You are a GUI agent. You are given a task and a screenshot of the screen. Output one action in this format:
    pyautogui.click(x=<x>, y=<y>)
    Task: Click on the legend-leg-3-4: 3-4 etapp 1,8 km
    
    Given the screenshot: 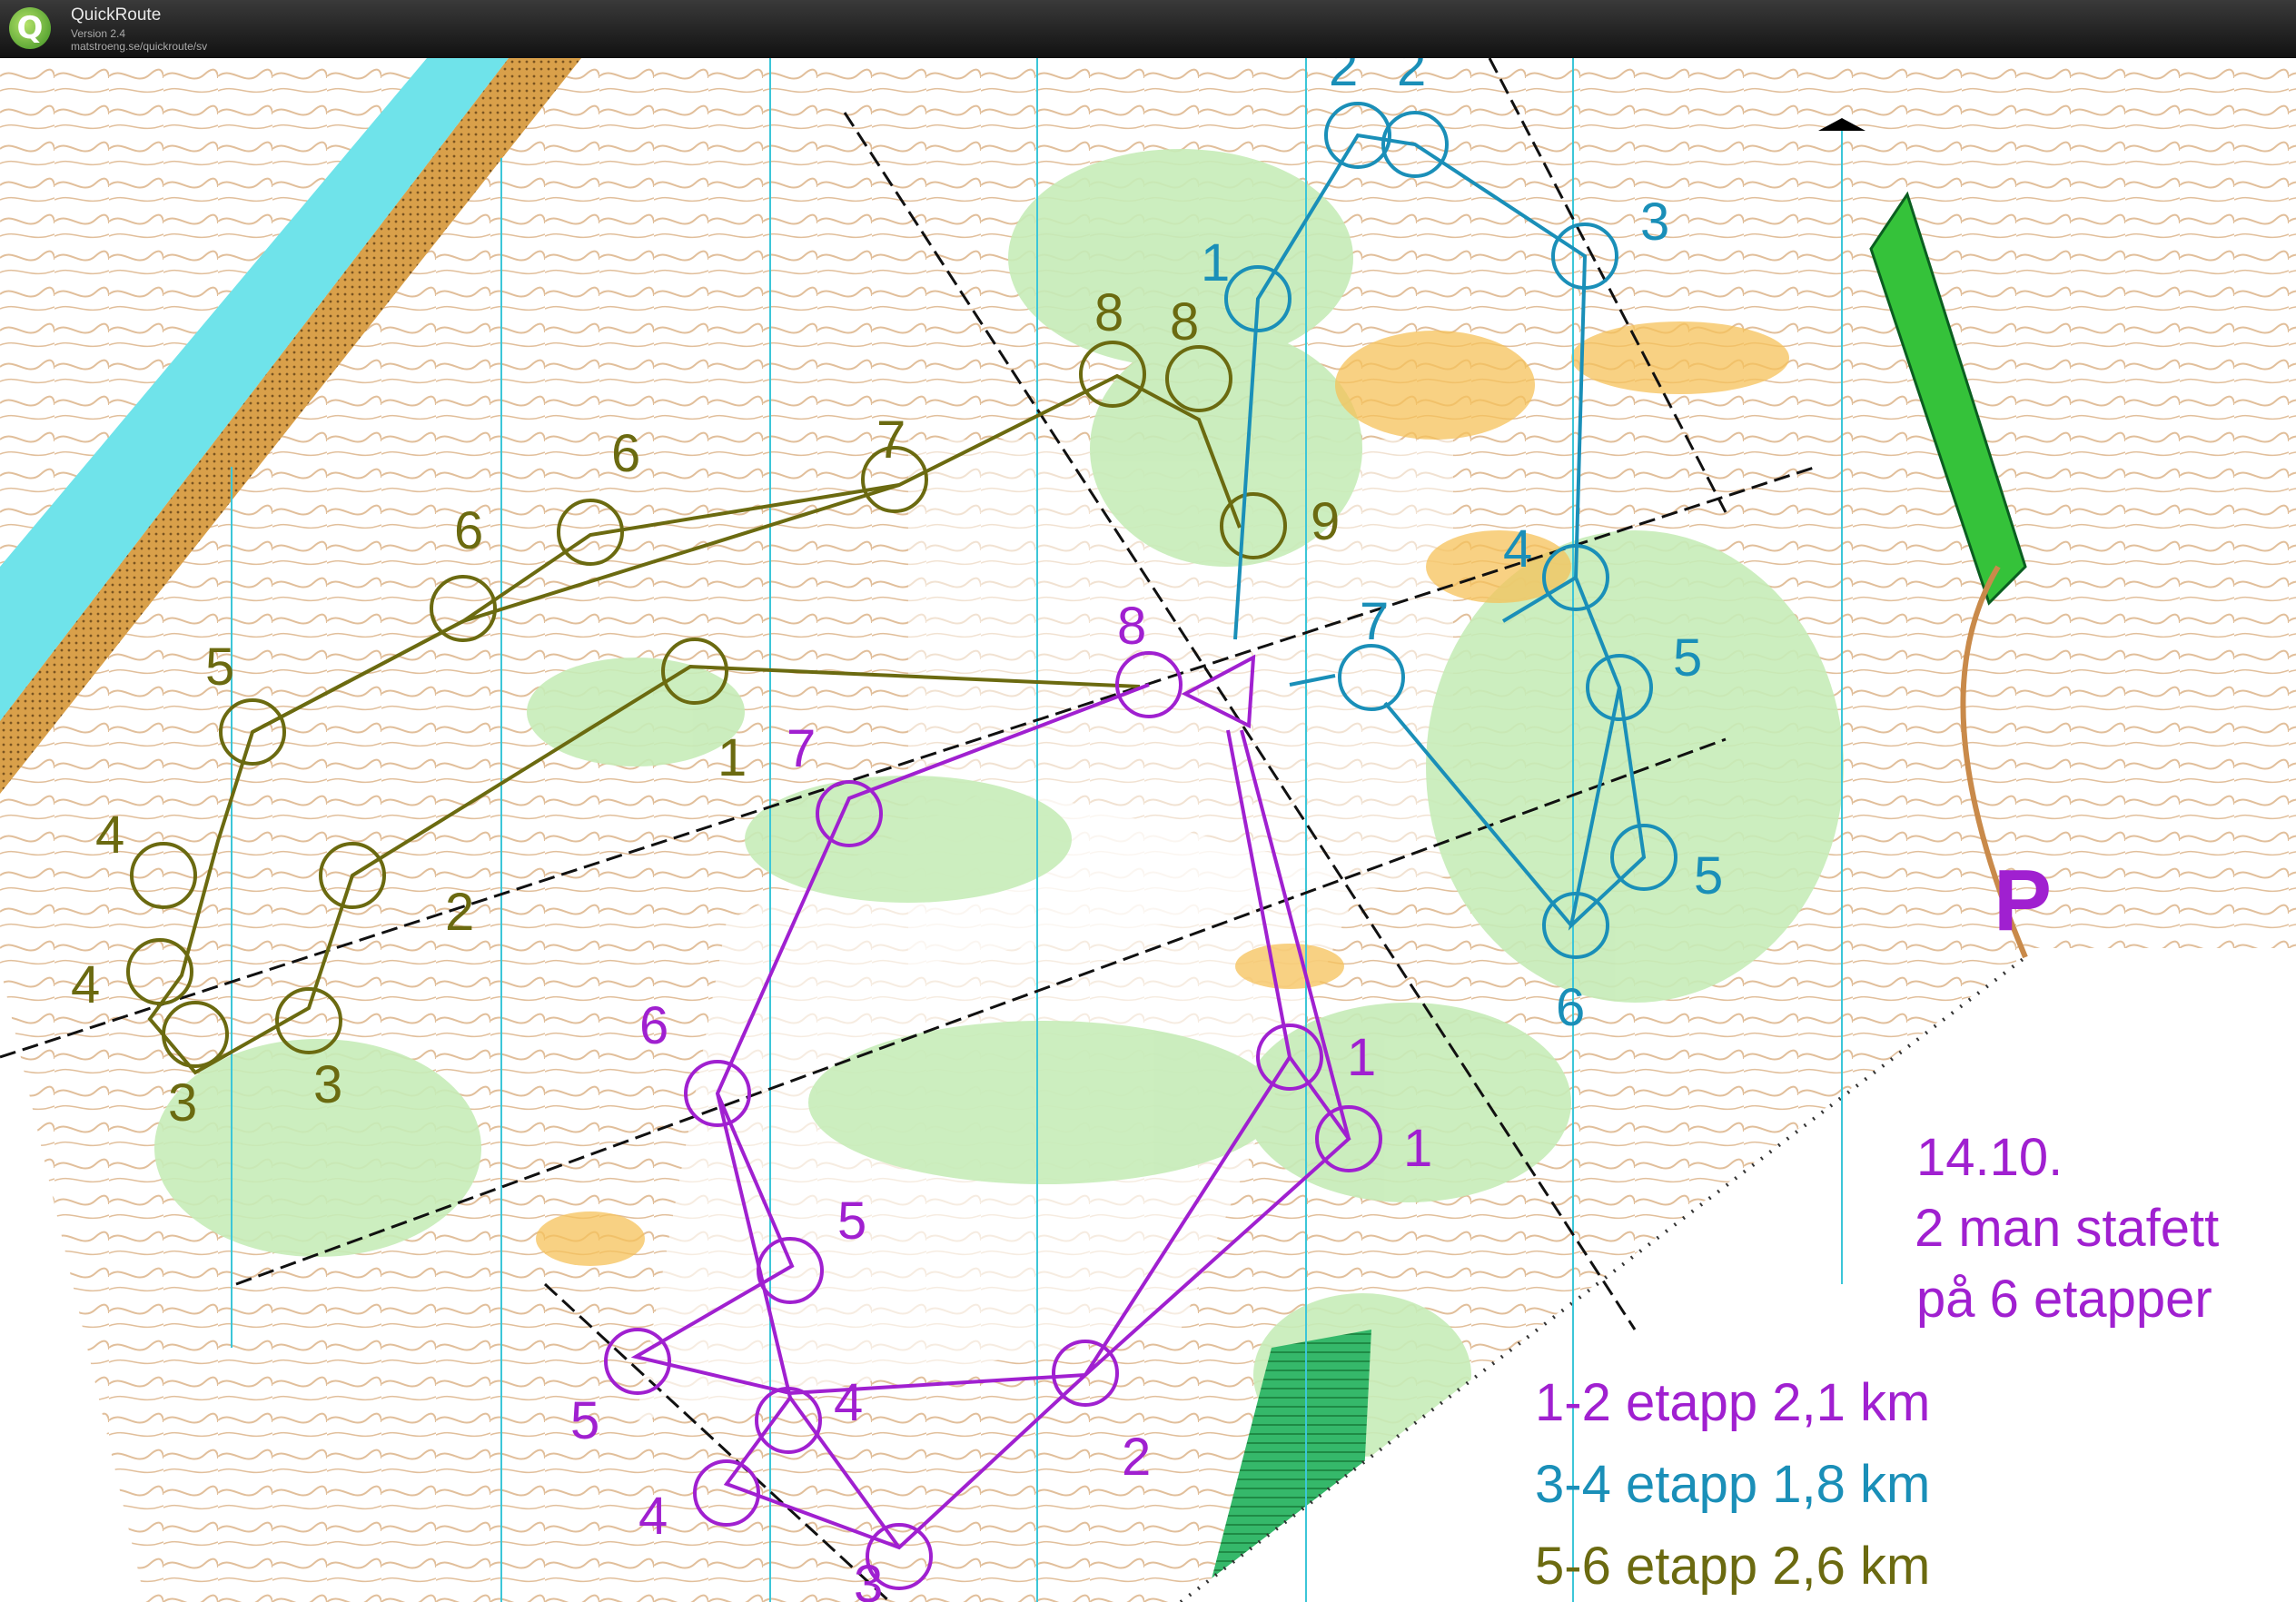 What is the action you would take?
    pyautogui.click(x=1732, y=1485)
    